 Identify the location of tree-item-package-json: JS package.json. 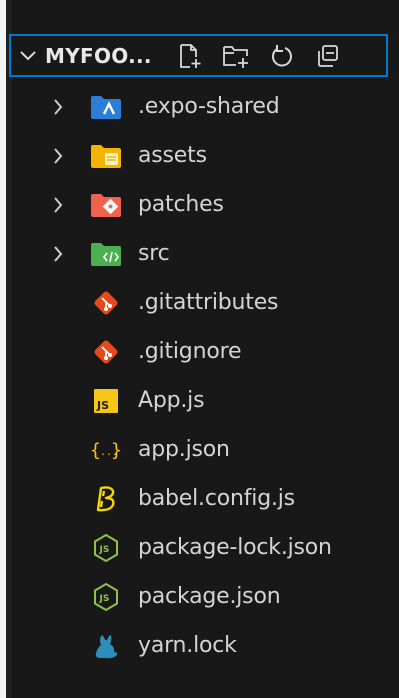
(196, 596).